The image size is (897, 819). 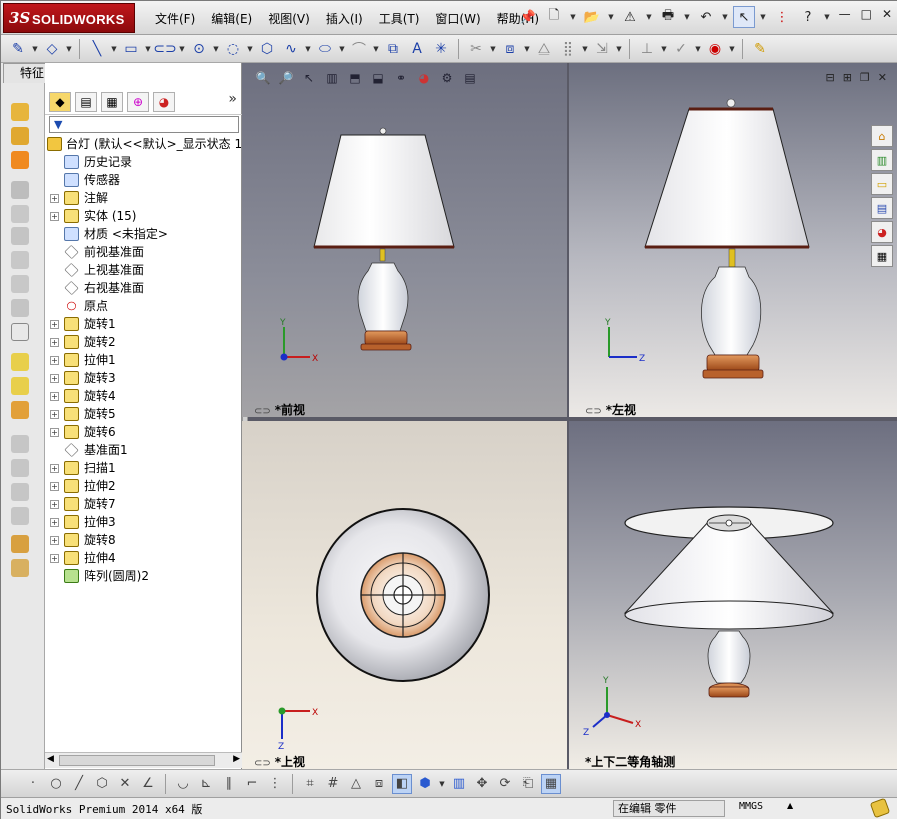 What do you see at coordinates (602, 49) in the screenshot?
I see `move-entities-icon: ⇲` at bounding box center [602, 49].